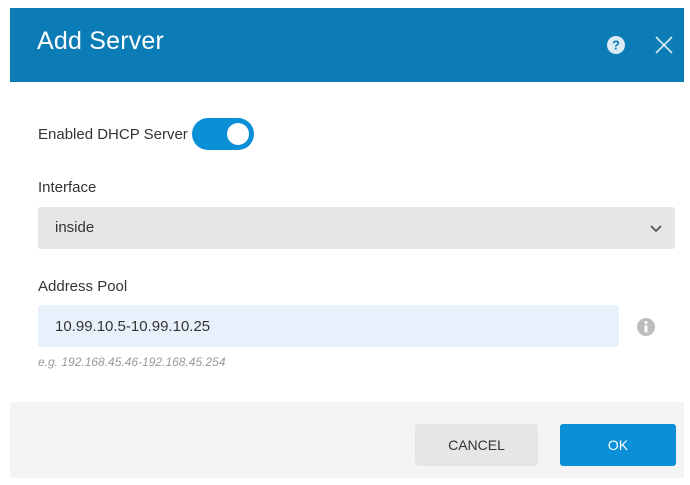 The height and width of the screenshot is (485, 690). What do you see at coordinates (356, 228) in the screenshot?
I see `interface-select: inside` at bounding box center [356, 228].